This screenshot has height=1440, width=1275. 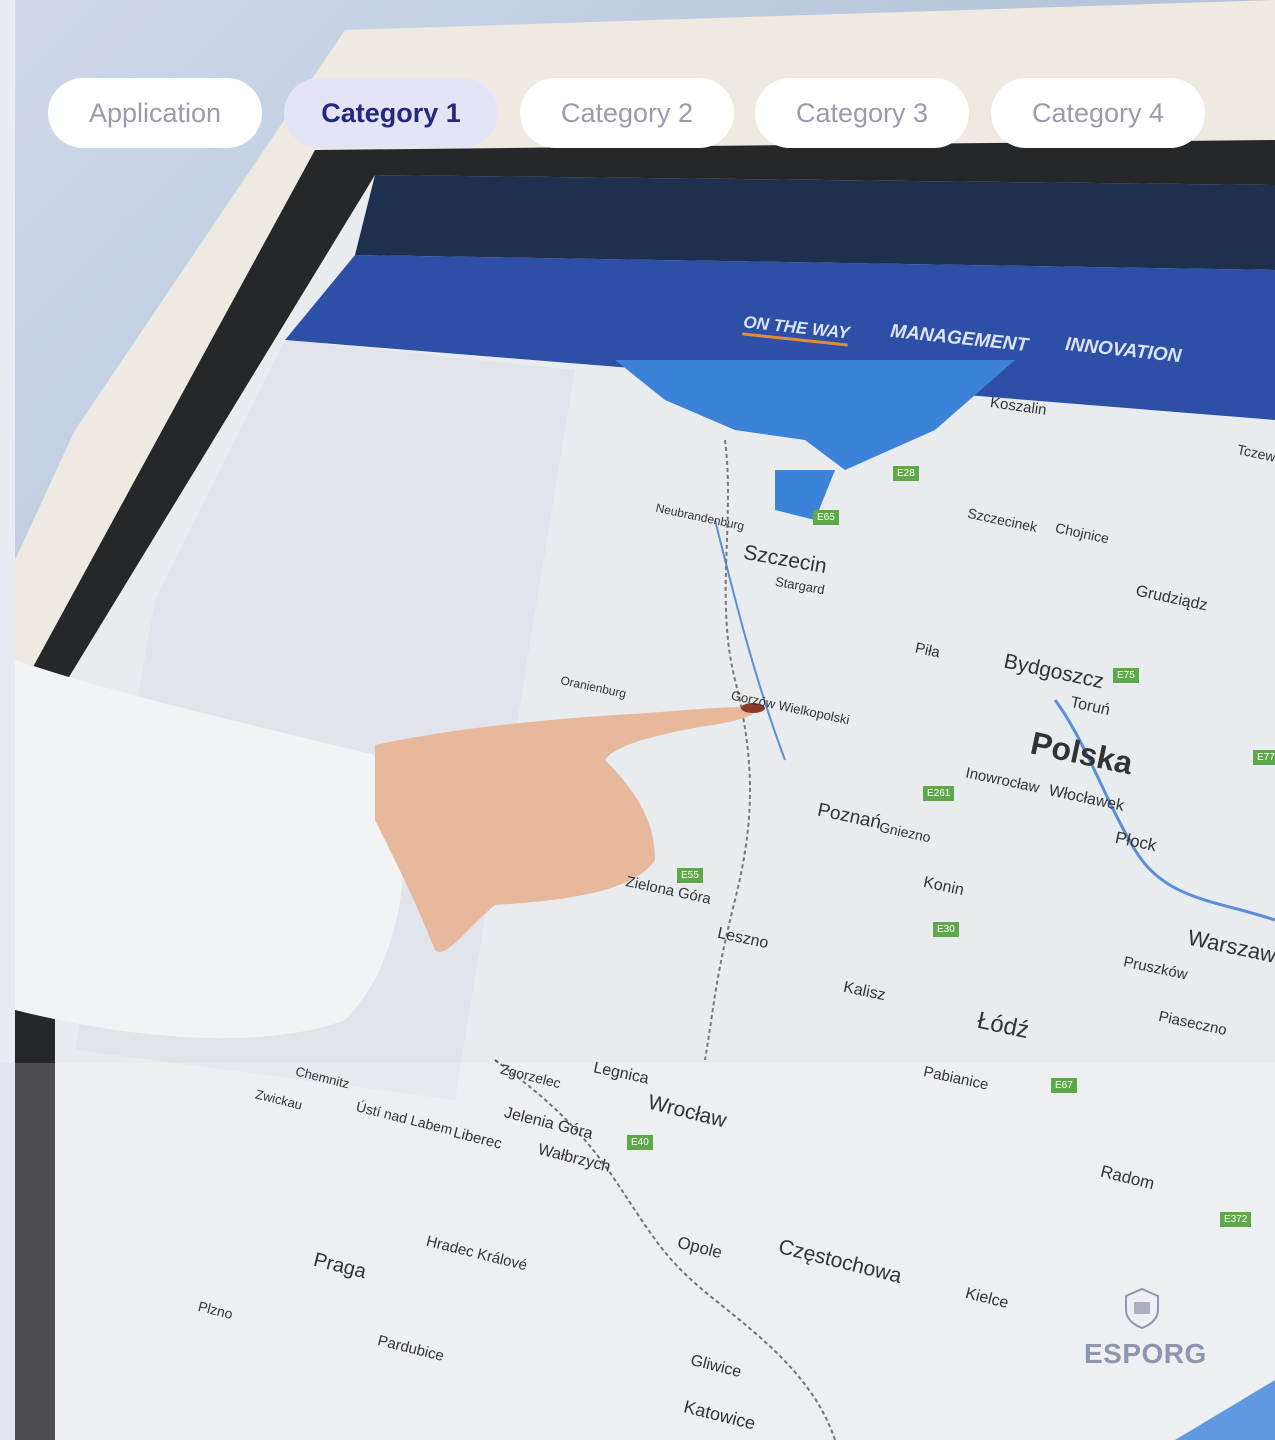 I want to click on road-badge: E40, so click(x=640, y=1142).